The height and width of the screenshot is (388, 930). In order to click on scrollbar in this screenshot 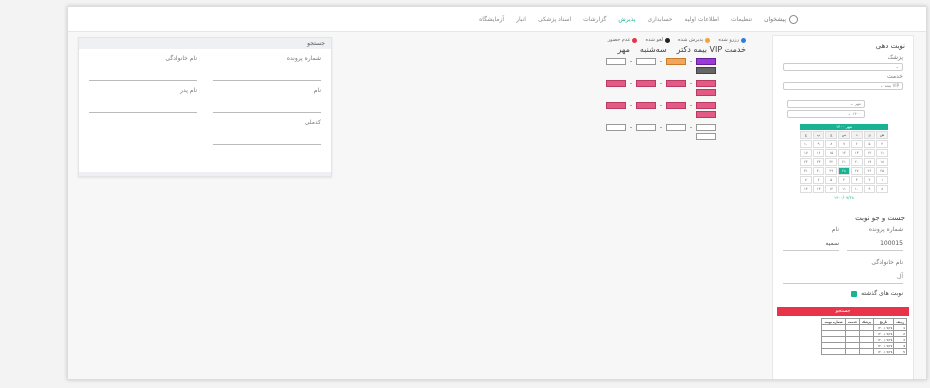, I will do `click(205, 174)`.